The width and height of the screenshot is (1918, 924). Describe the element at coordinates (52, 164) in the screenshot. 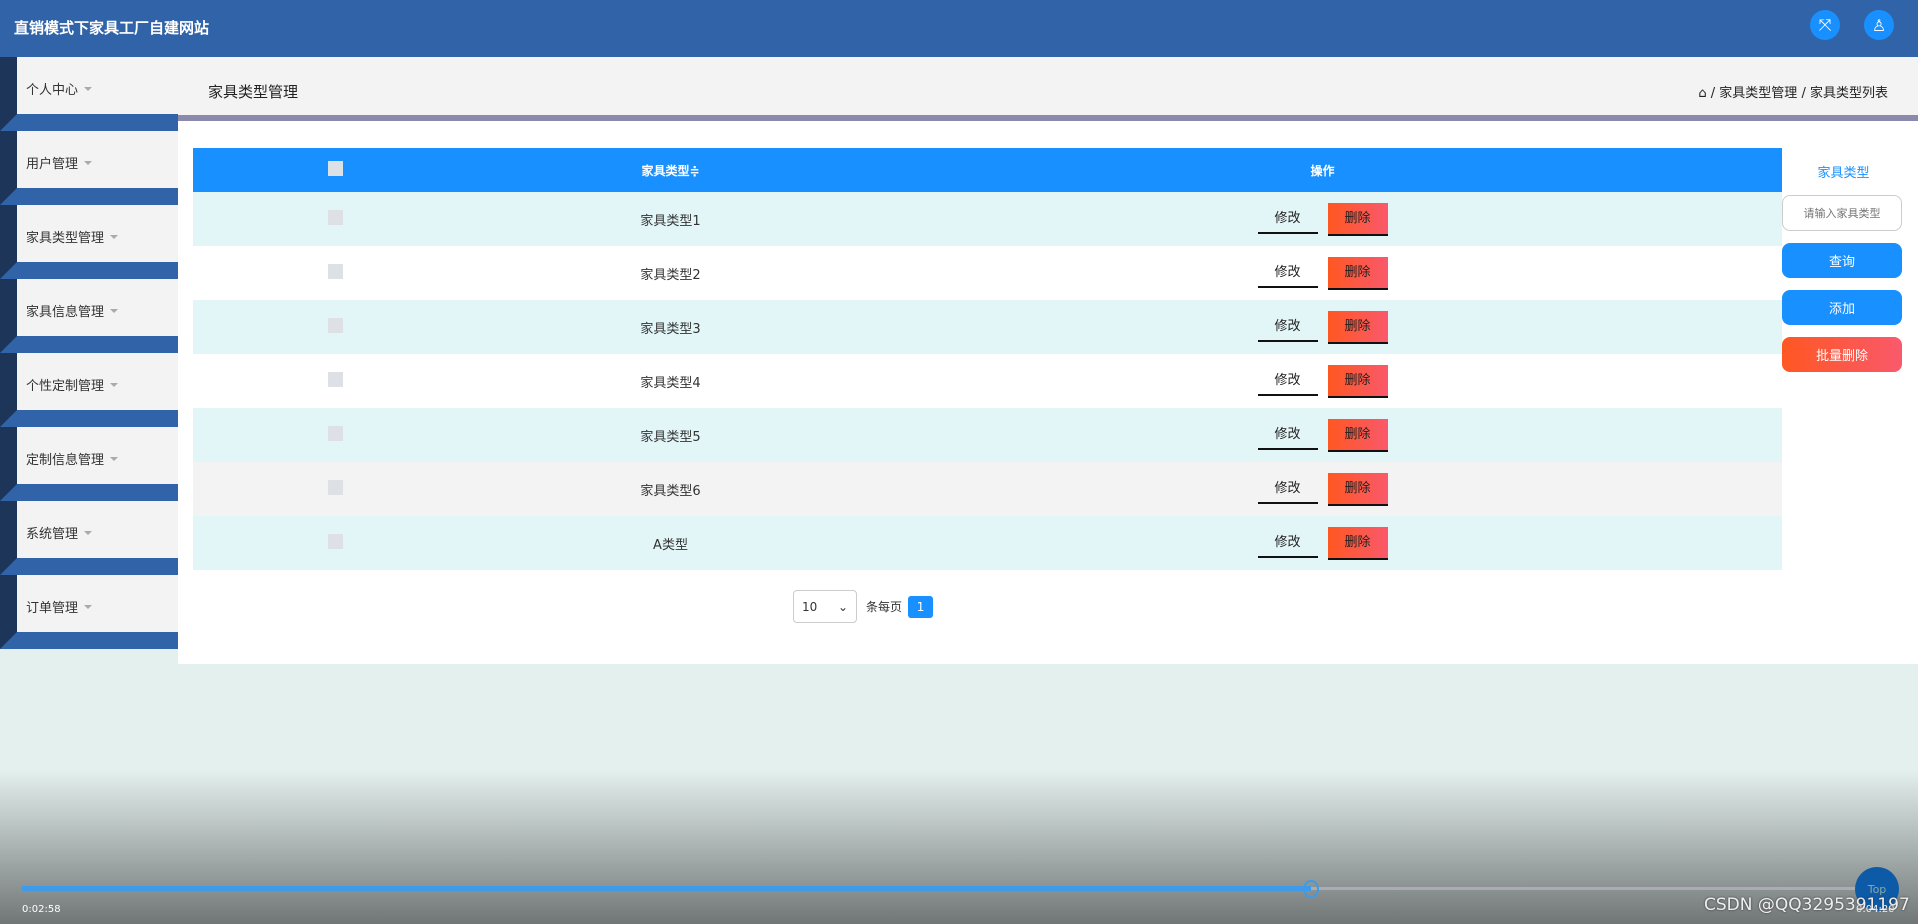

I see `sidebar-item-label: 用户管理` at that location.